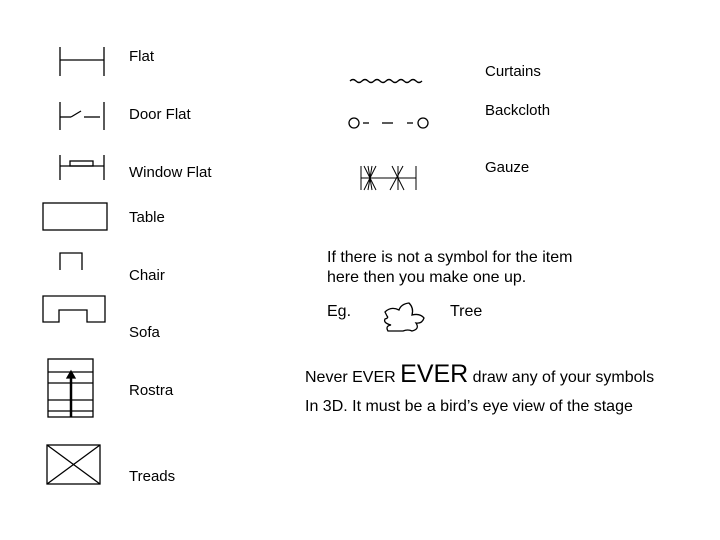 The width and height of the screenshot is (720, 540). I want to click on gauze-symbol, so click(388, 178).